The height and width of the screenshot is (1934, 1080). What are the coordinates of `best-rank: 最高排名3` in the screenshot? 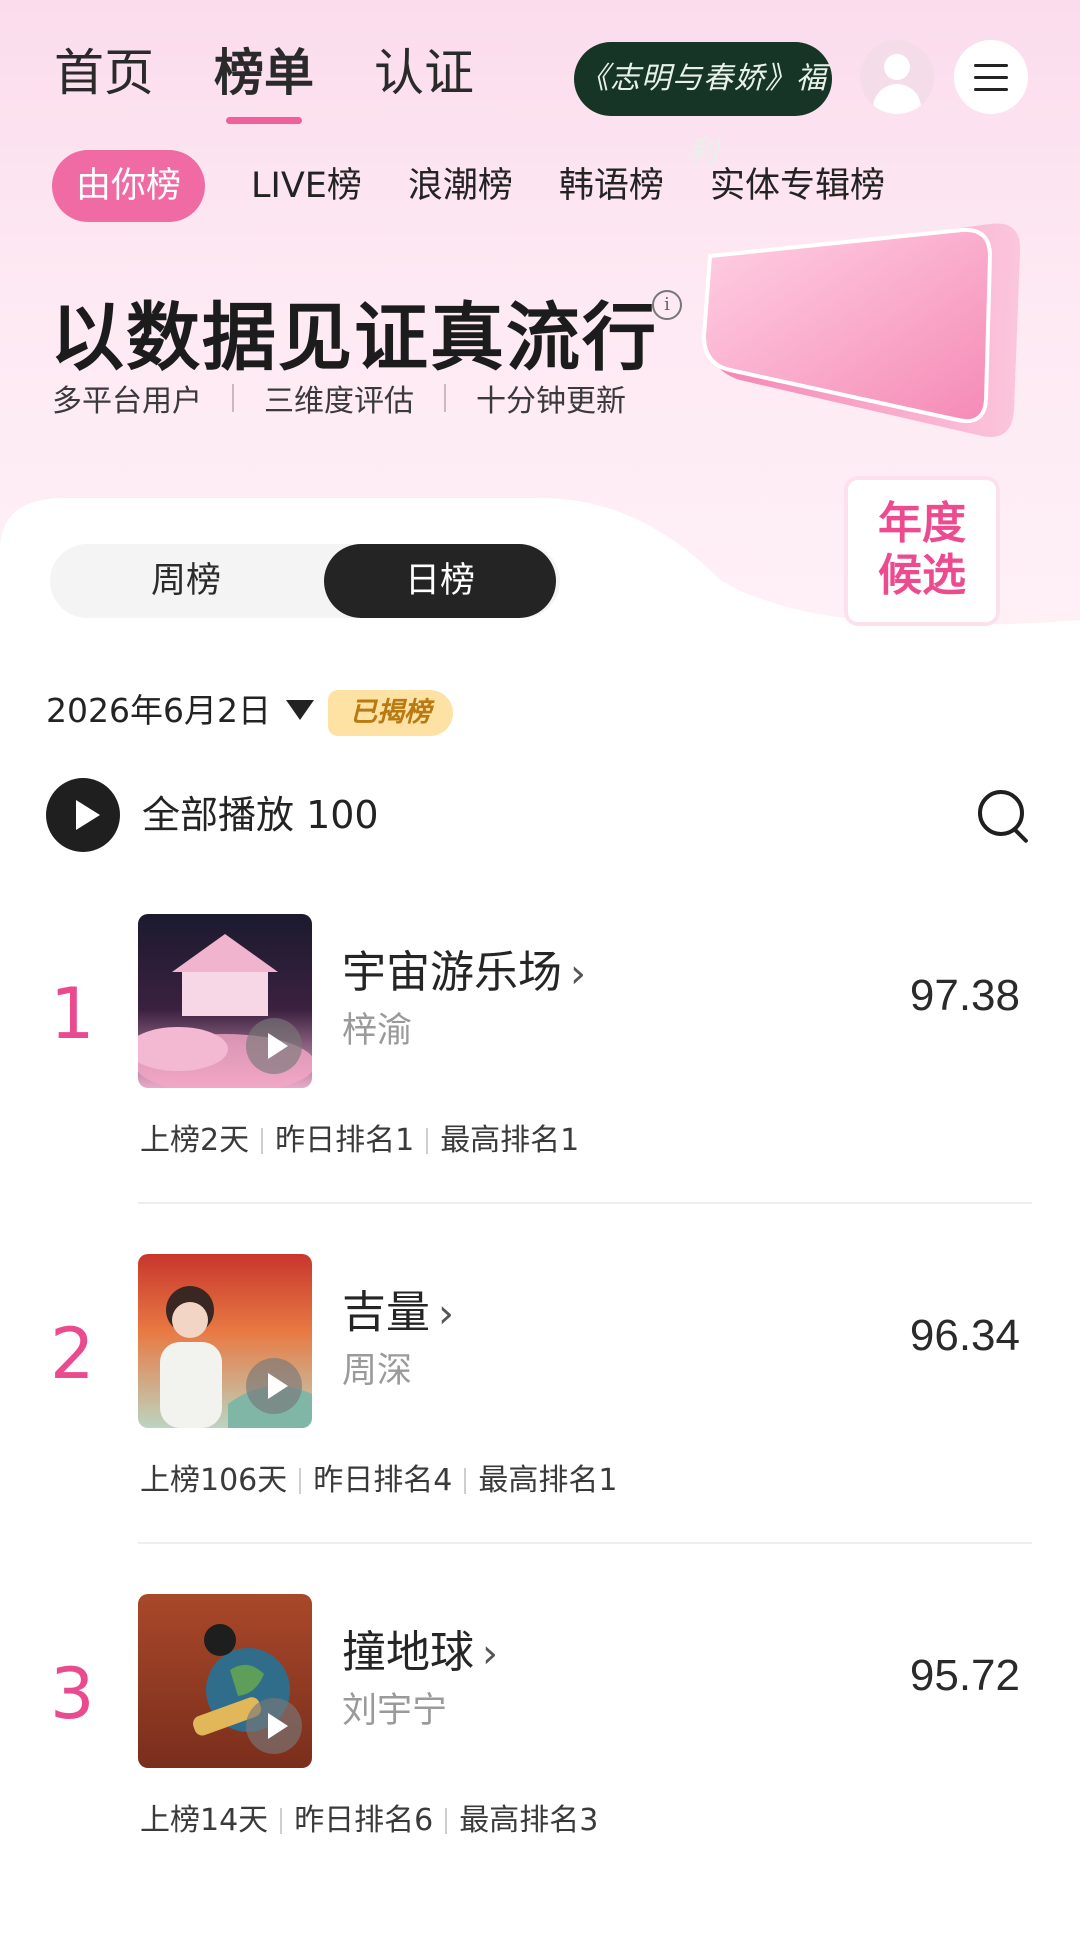 It's located at (529, 1820).